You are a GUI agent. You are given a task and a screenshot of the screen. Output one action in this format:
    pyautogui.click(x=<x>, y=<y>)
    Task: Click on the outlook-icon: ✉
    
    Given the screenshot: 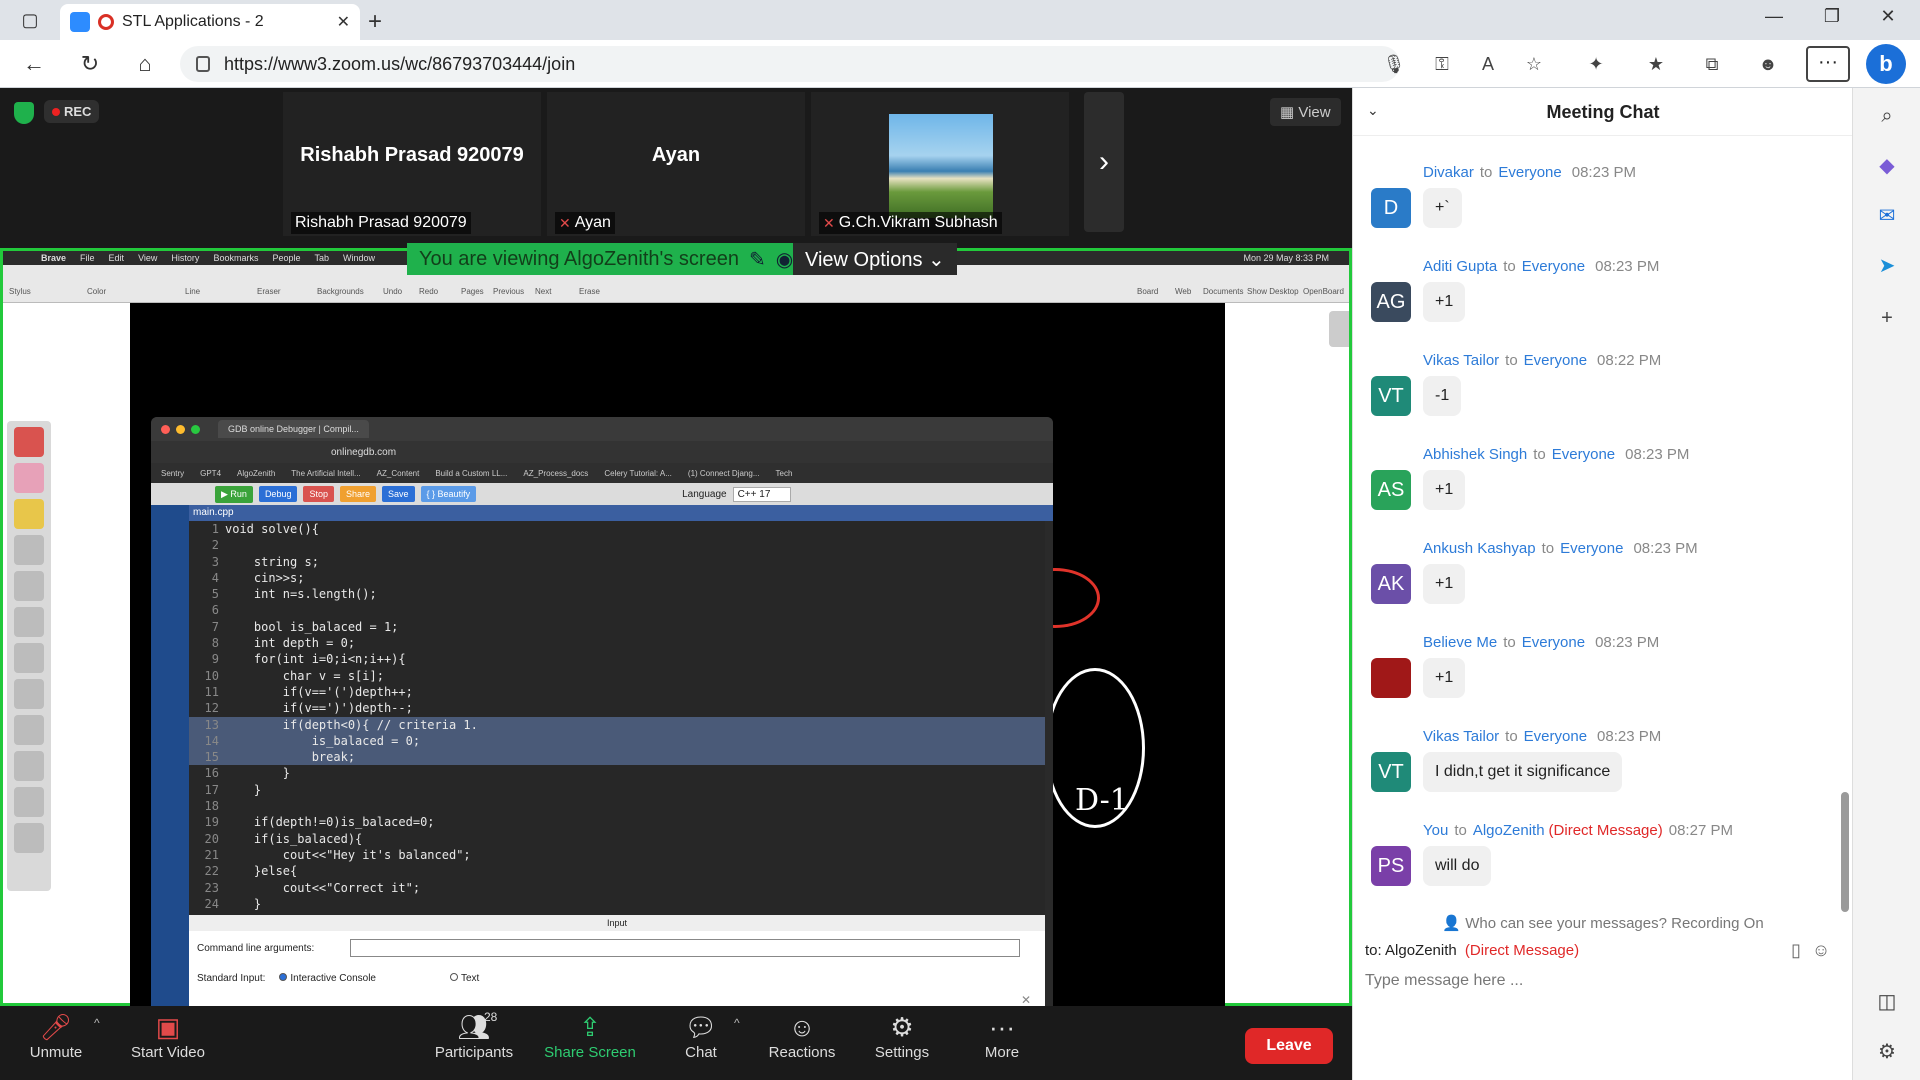 What is the action you would take?
    pyautogui.click(x=1887, y=216)
    